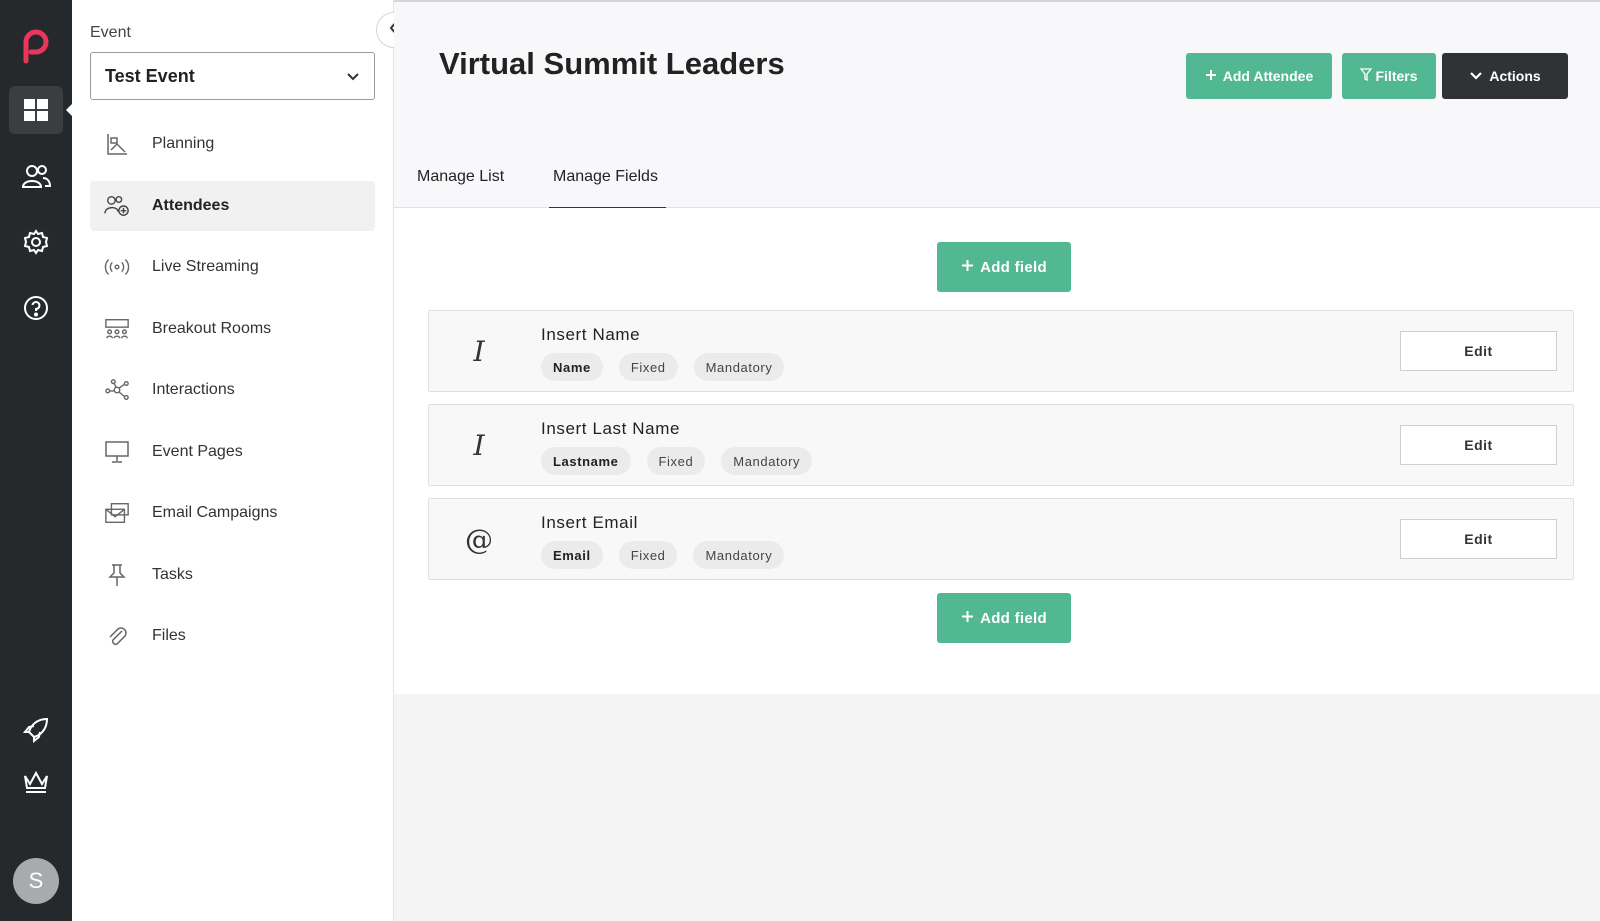  I want to click on sidebar-item-attendees: Attendees, so click(232, 206).